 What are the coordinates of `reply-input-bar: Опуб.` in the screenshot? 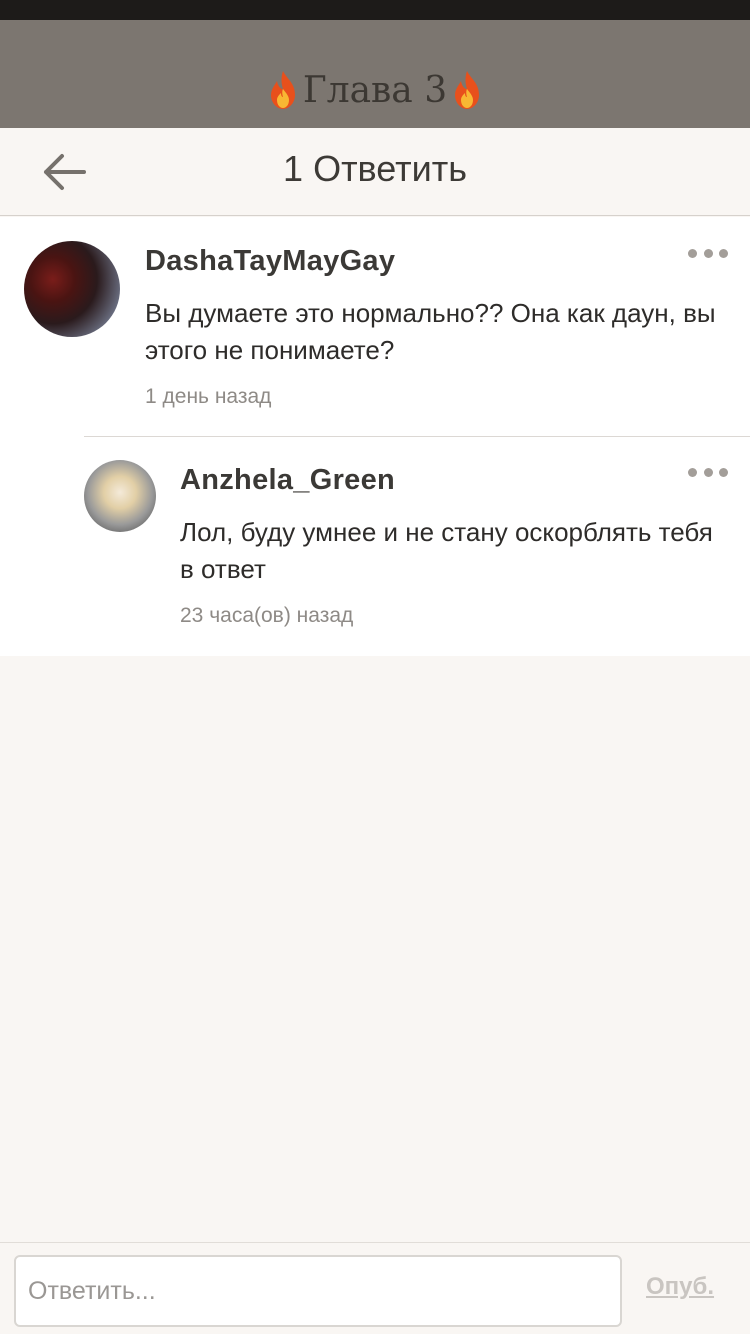 It's located at (375, 1288).